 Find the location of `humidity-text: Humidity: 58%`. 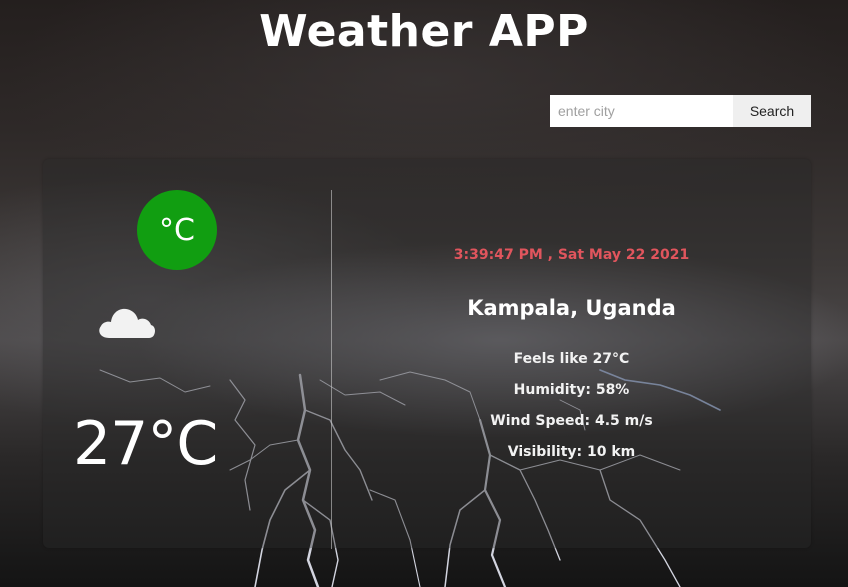

humidity-text: Humidity: 58% is located at coordinates (571, 390).